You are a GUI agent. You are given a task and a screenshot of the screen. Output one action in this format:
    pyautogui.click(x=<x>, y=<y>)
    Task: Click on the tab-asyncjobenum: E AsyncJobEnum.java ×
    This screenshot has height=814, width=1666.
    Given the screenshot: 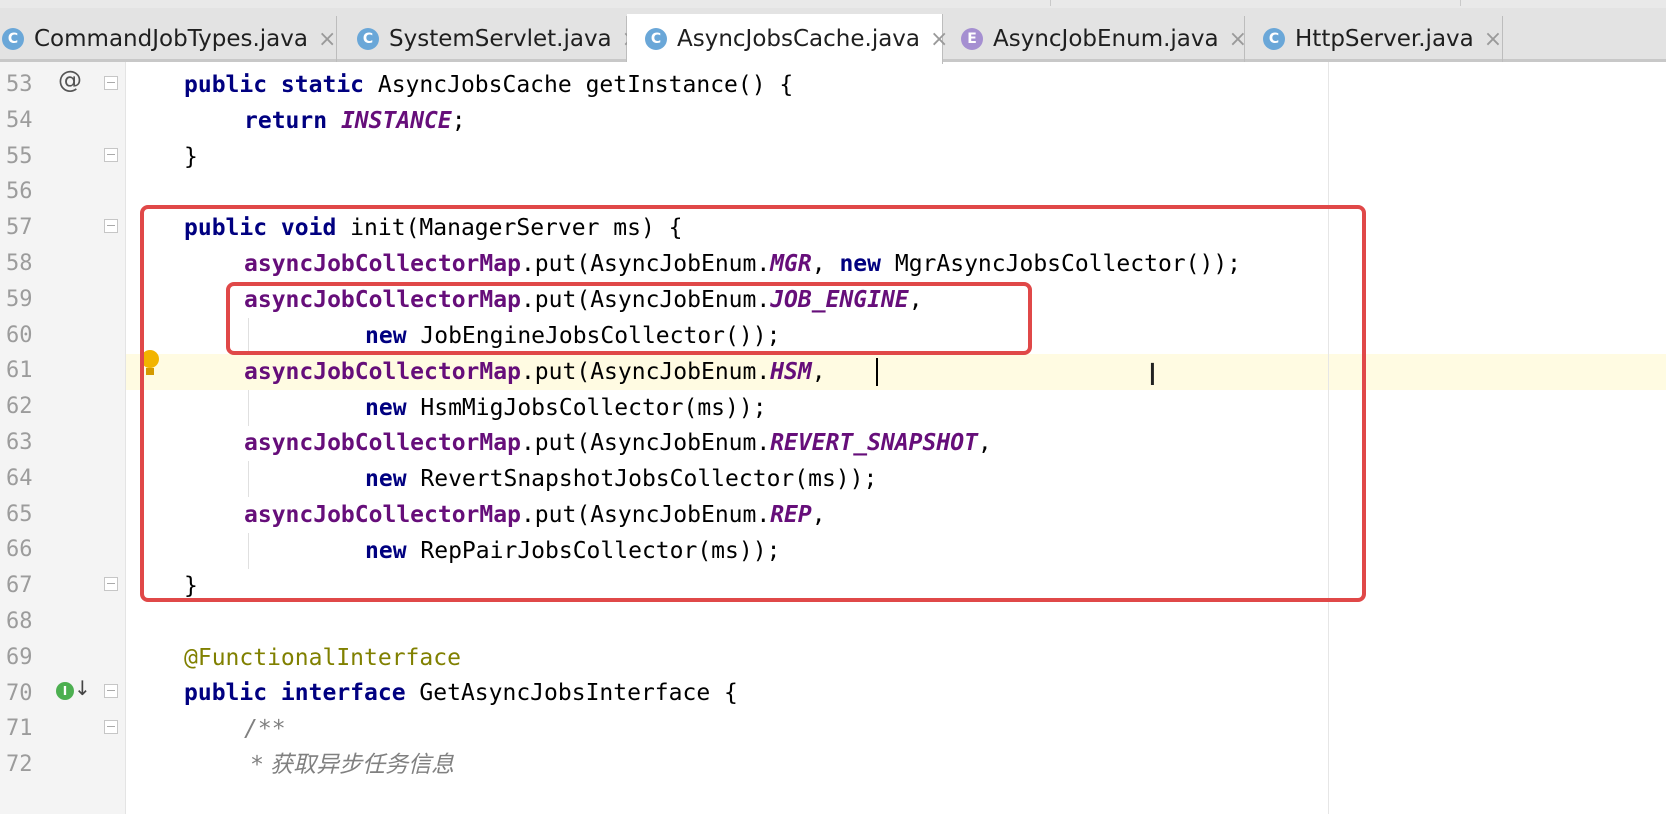 What is the action you would take?
    pyautogui.click(x=1095, y=39)
    